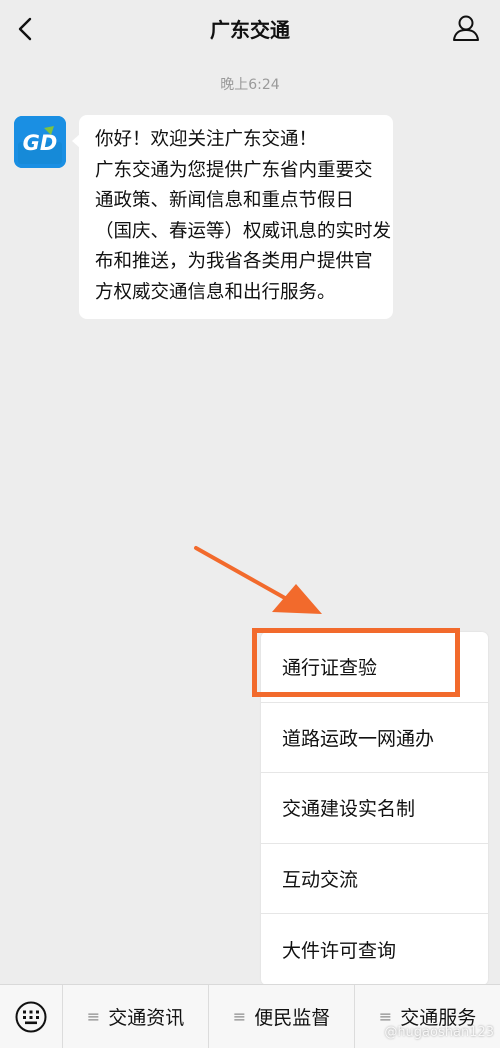 Image resolution: width=500 pixels, height=1048 pixels. What do you see at coordinates (206, 139) in the screenshot?
I see `message-line: 你好！欢迎关注广东交通！` at bounding box center [206, 139].